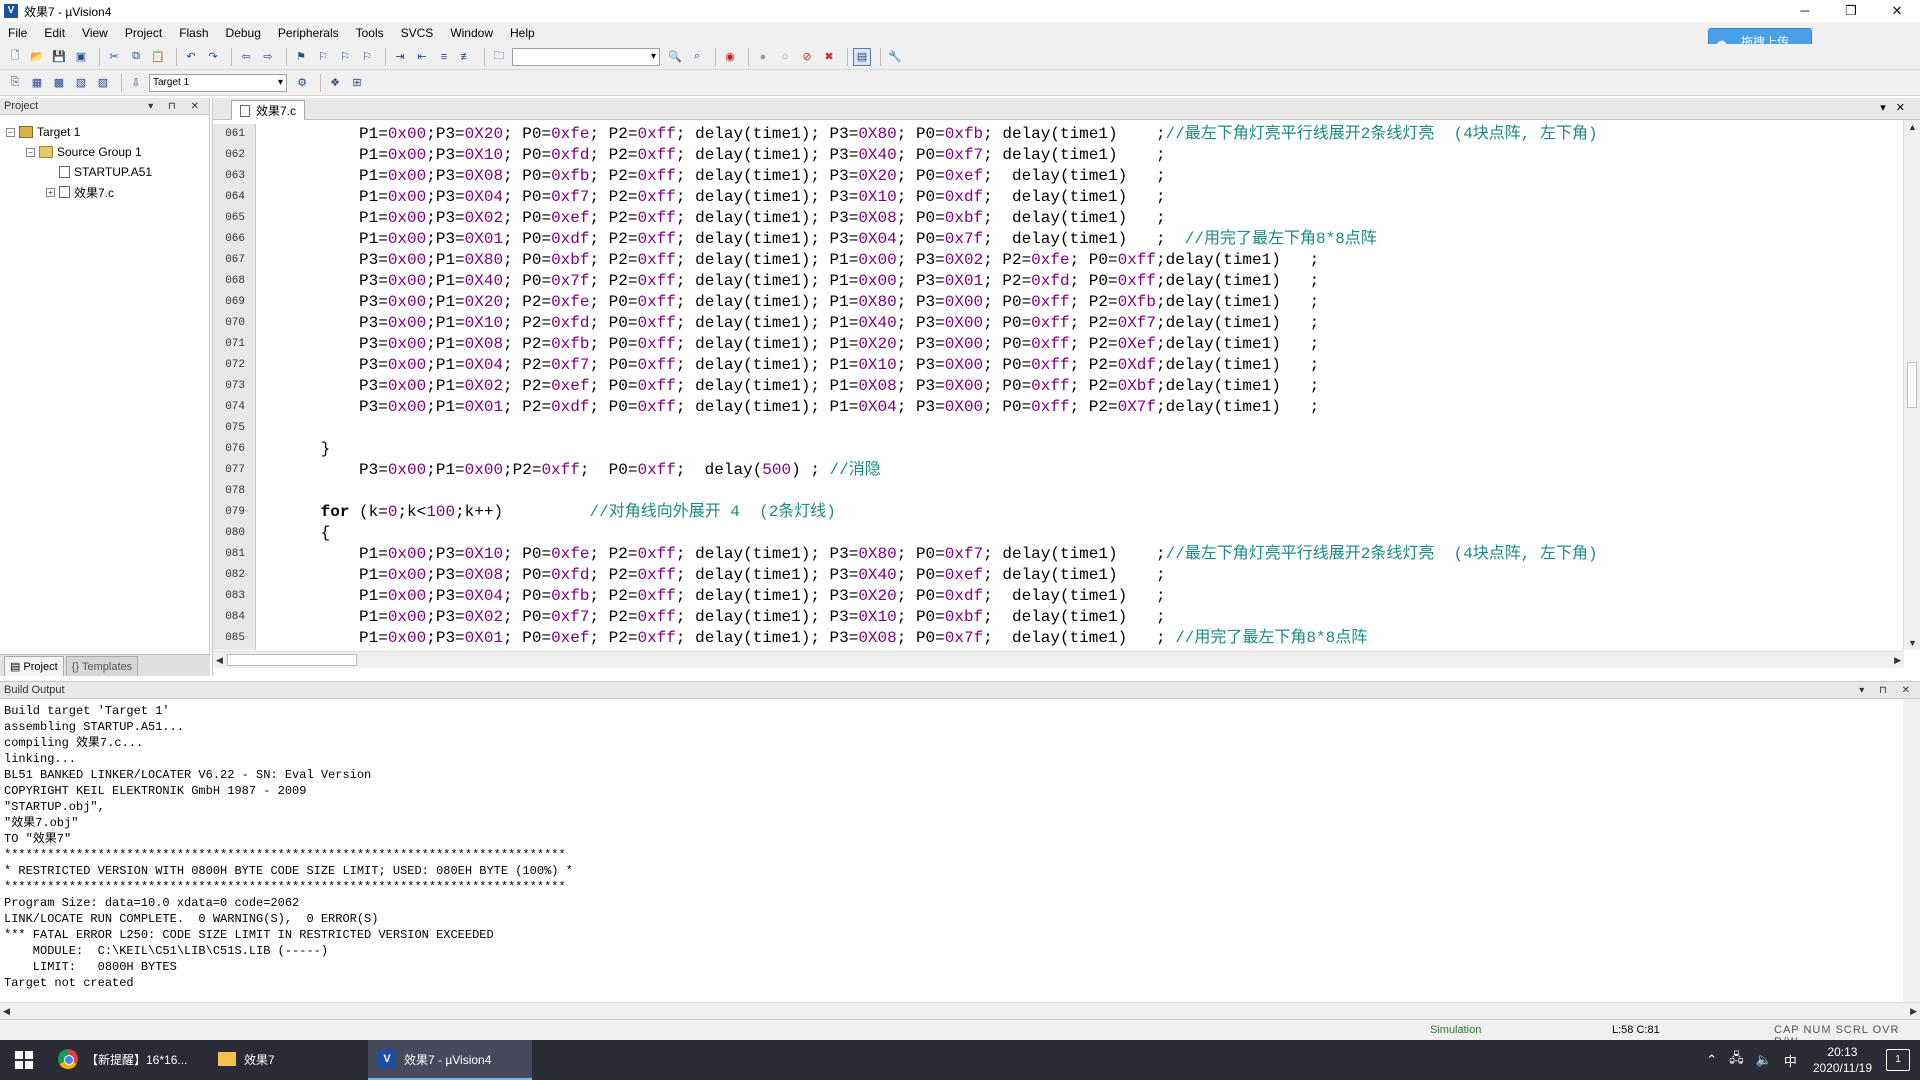 This screenshot has width=1920, height=1080. What do you see at coordinates (417, 33) in the screenshot?
I see `menu-svcs: SVCS` at bounding box center [417, 33].